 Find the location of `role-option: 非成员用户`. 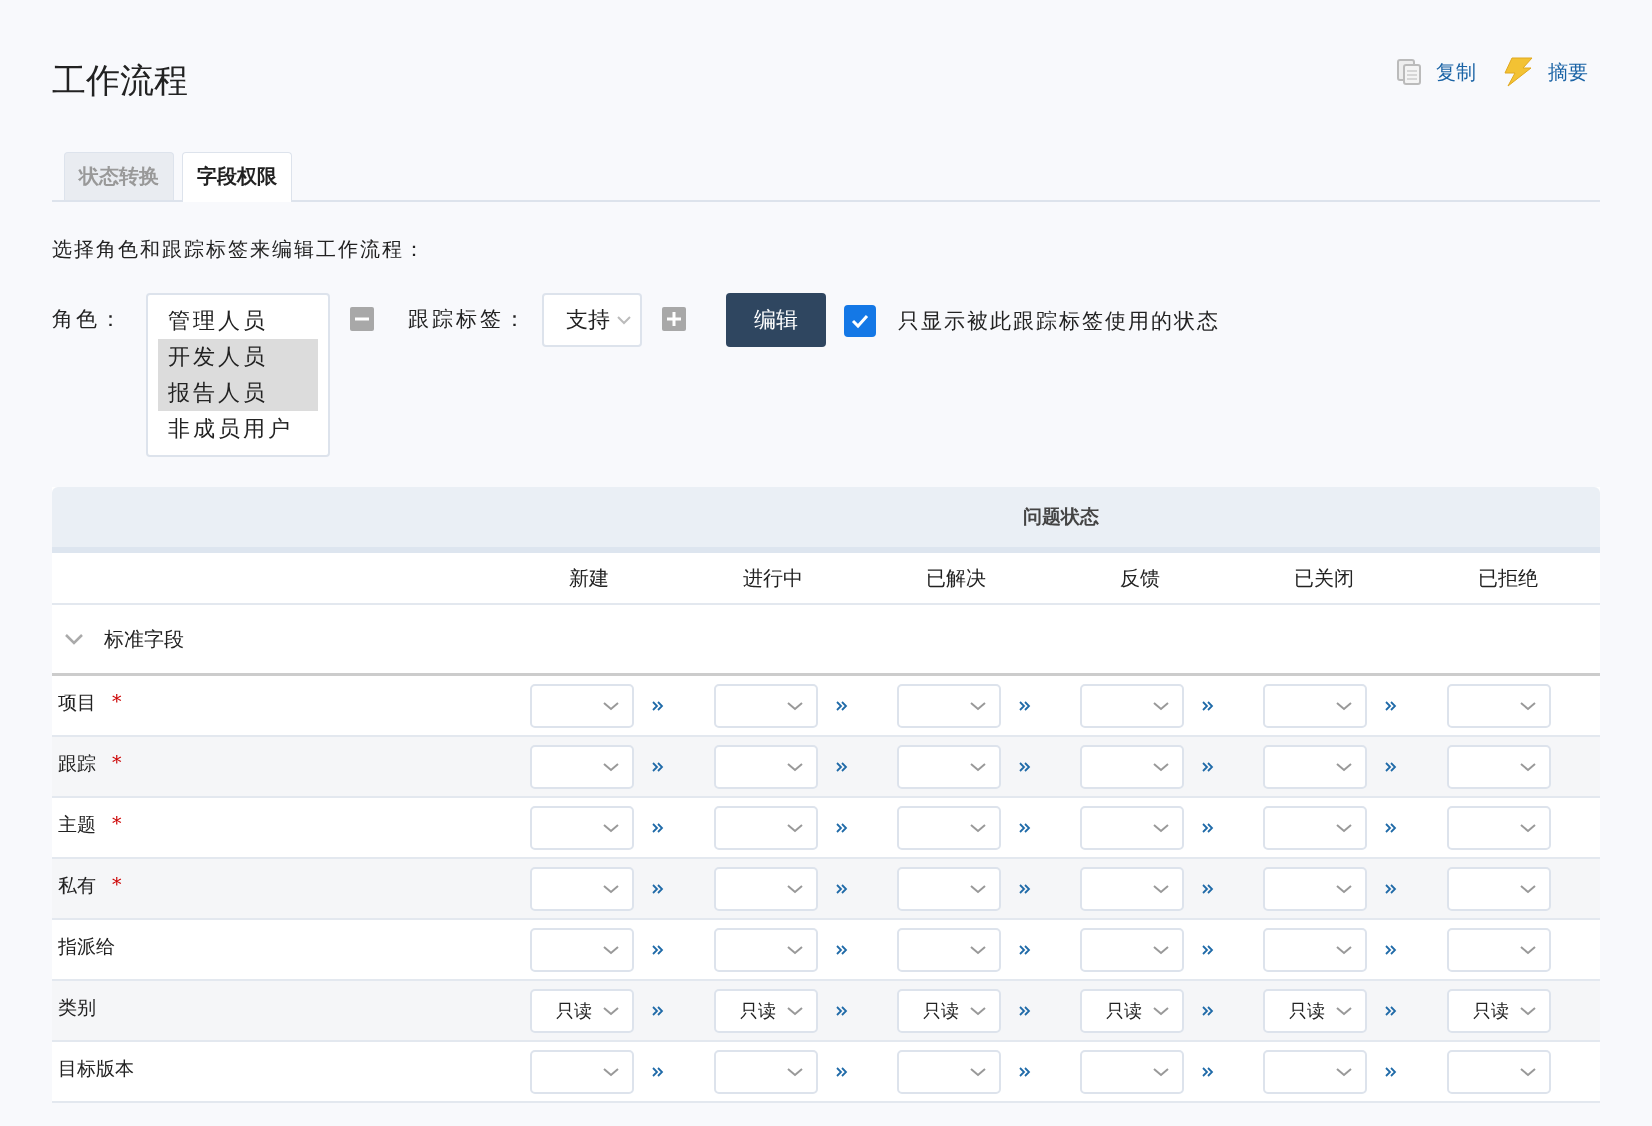

role-option: 非成员用户 is located at coordinates (238, 429).